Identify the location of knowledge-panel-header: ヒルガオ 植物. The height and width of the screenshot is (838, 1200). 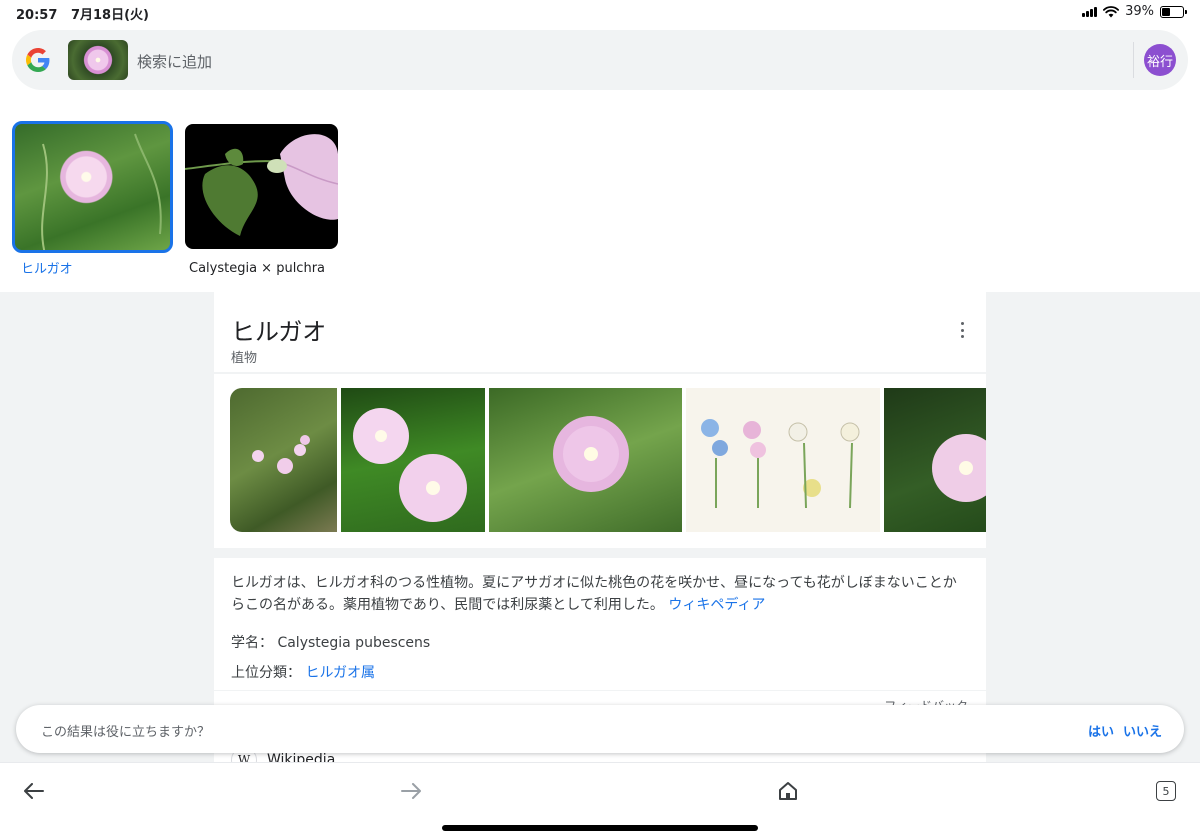
(600, 332).